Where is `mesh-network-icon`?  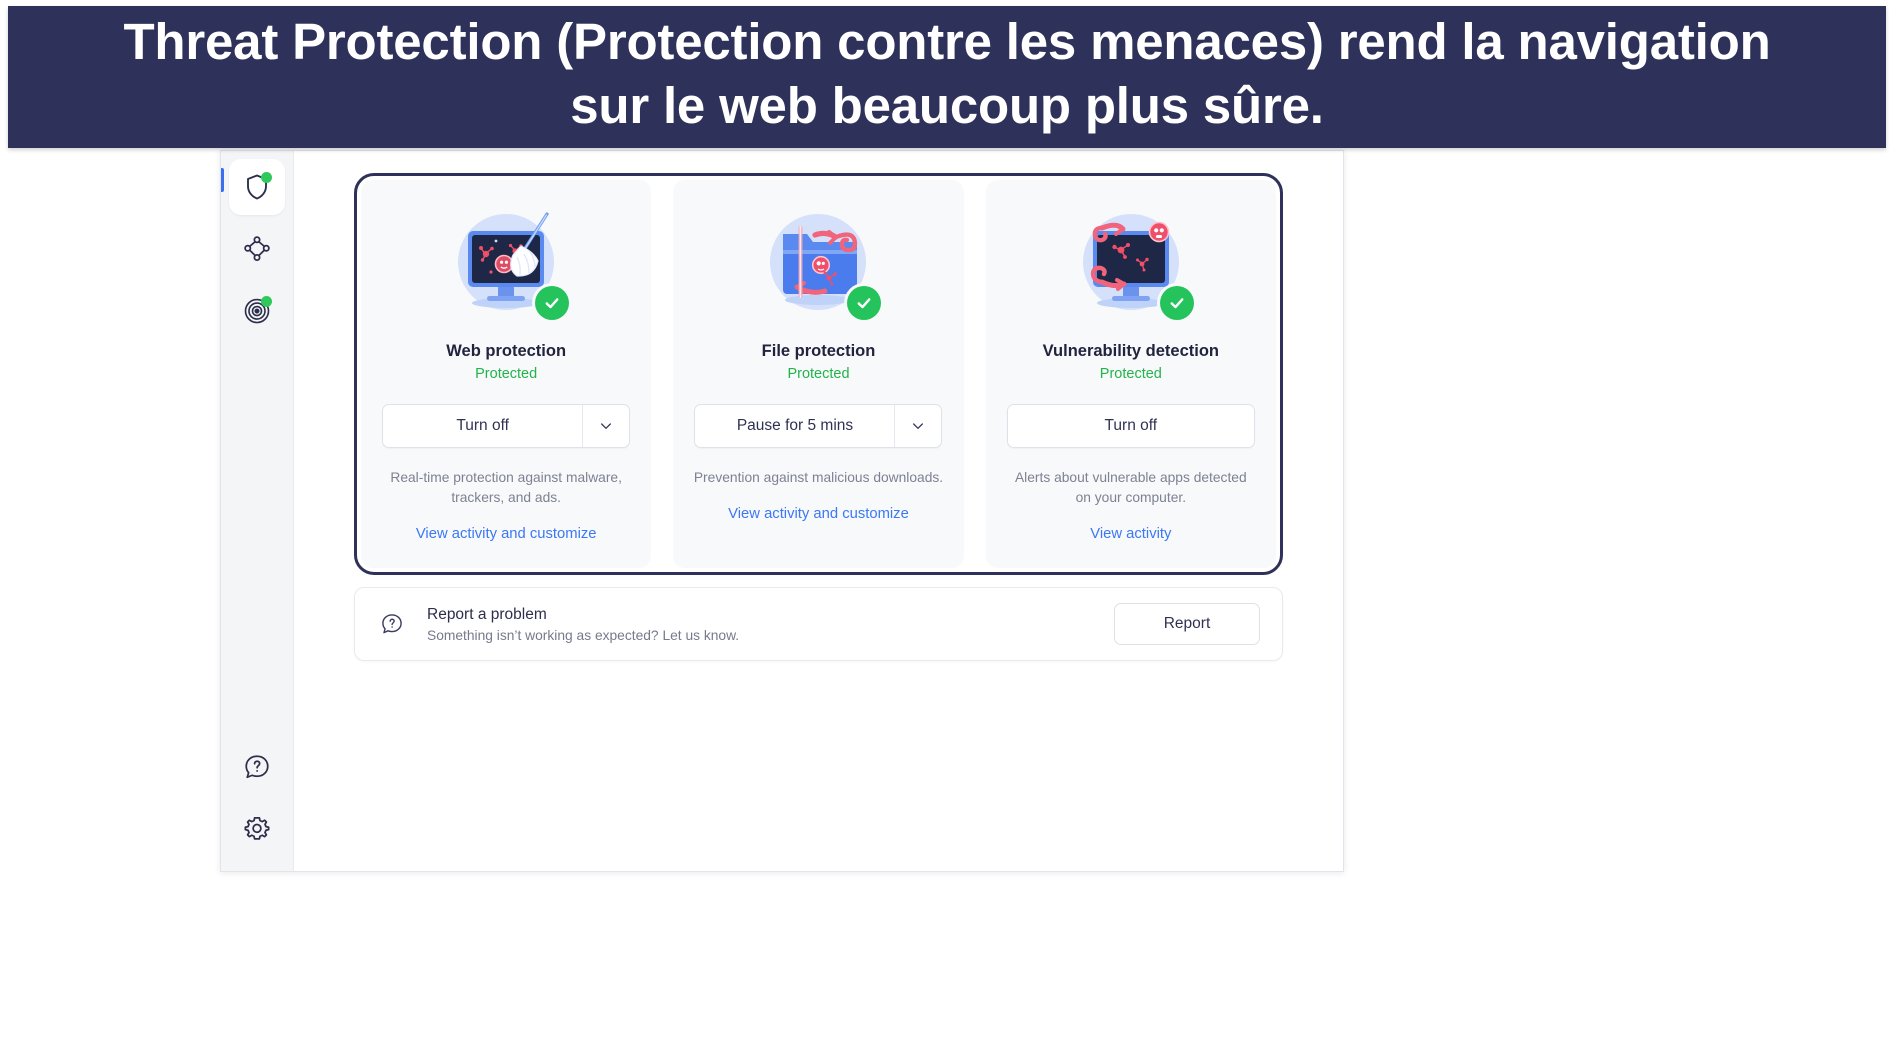 mesh-network-icon is located at coordinates (257, 249).